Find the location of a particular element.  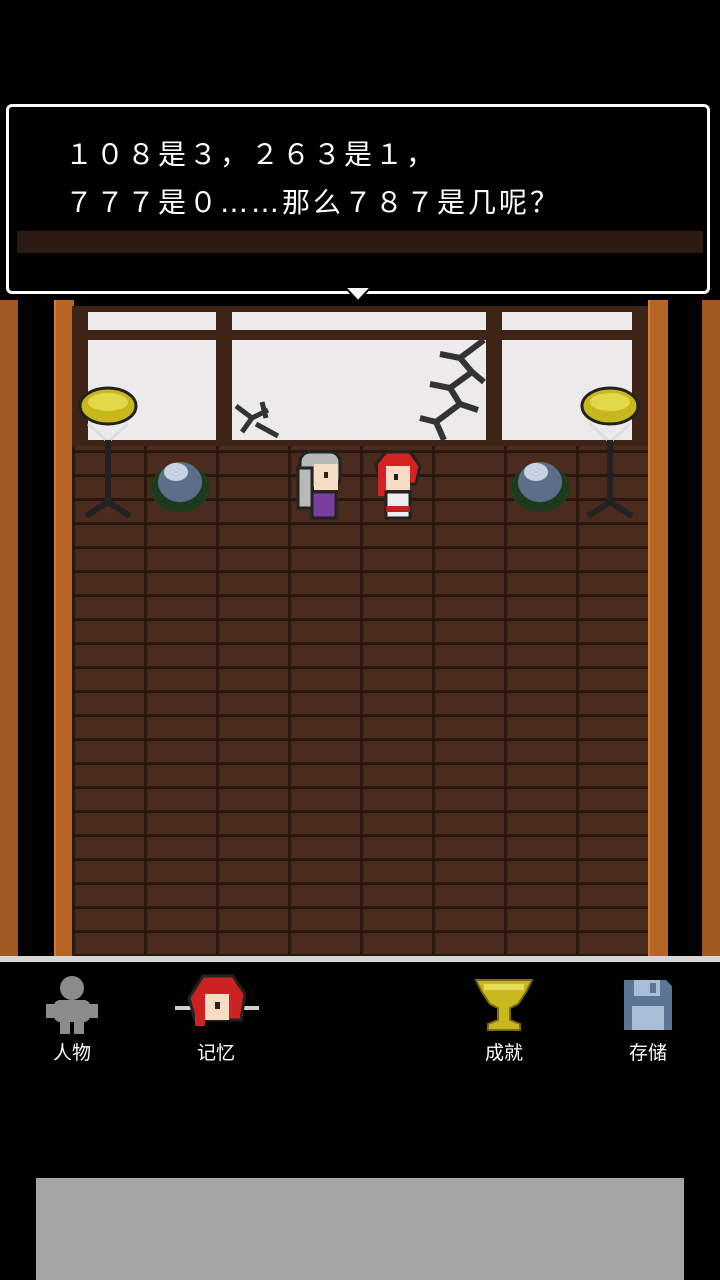

dialogue-box-bar is located at coordinates (360, 242).